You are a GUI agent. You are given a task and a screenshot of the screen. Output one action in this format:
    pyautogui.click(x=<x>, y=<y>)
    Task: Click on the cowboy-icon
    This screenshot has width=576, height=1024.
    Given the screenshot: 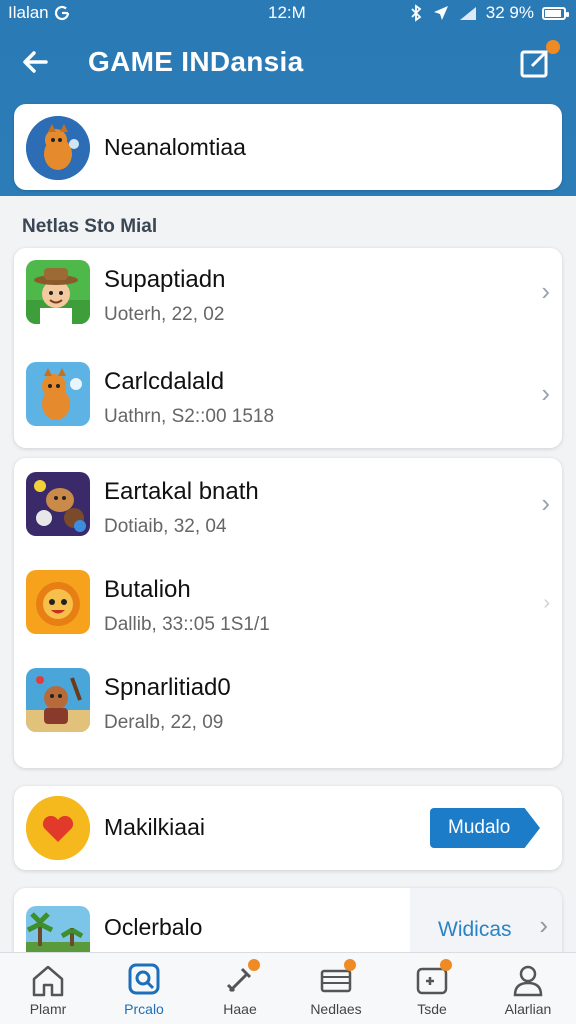 What is the action you would take?
    pyautogui.click(x=58, y=292)
    